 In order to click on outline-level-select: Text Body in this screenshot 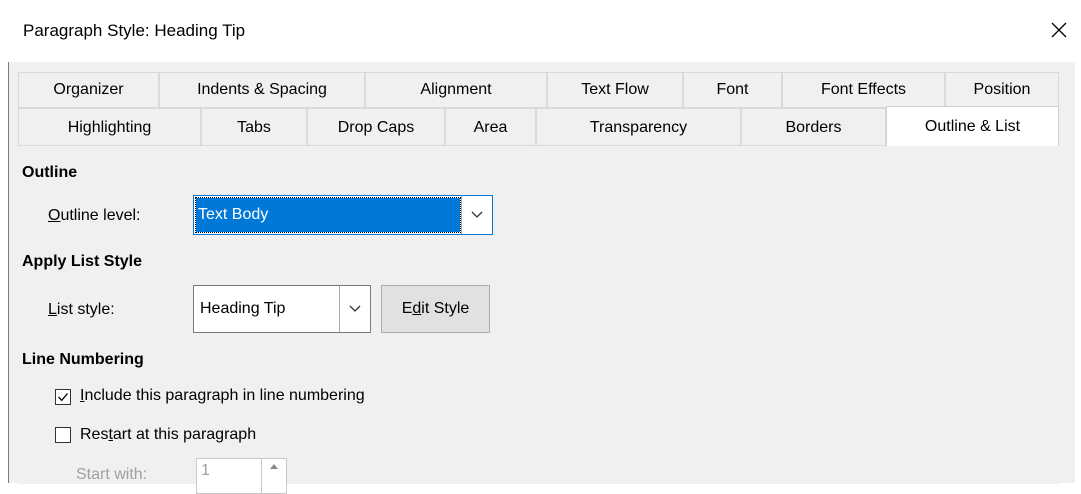, I will do `click(343, 215)`.